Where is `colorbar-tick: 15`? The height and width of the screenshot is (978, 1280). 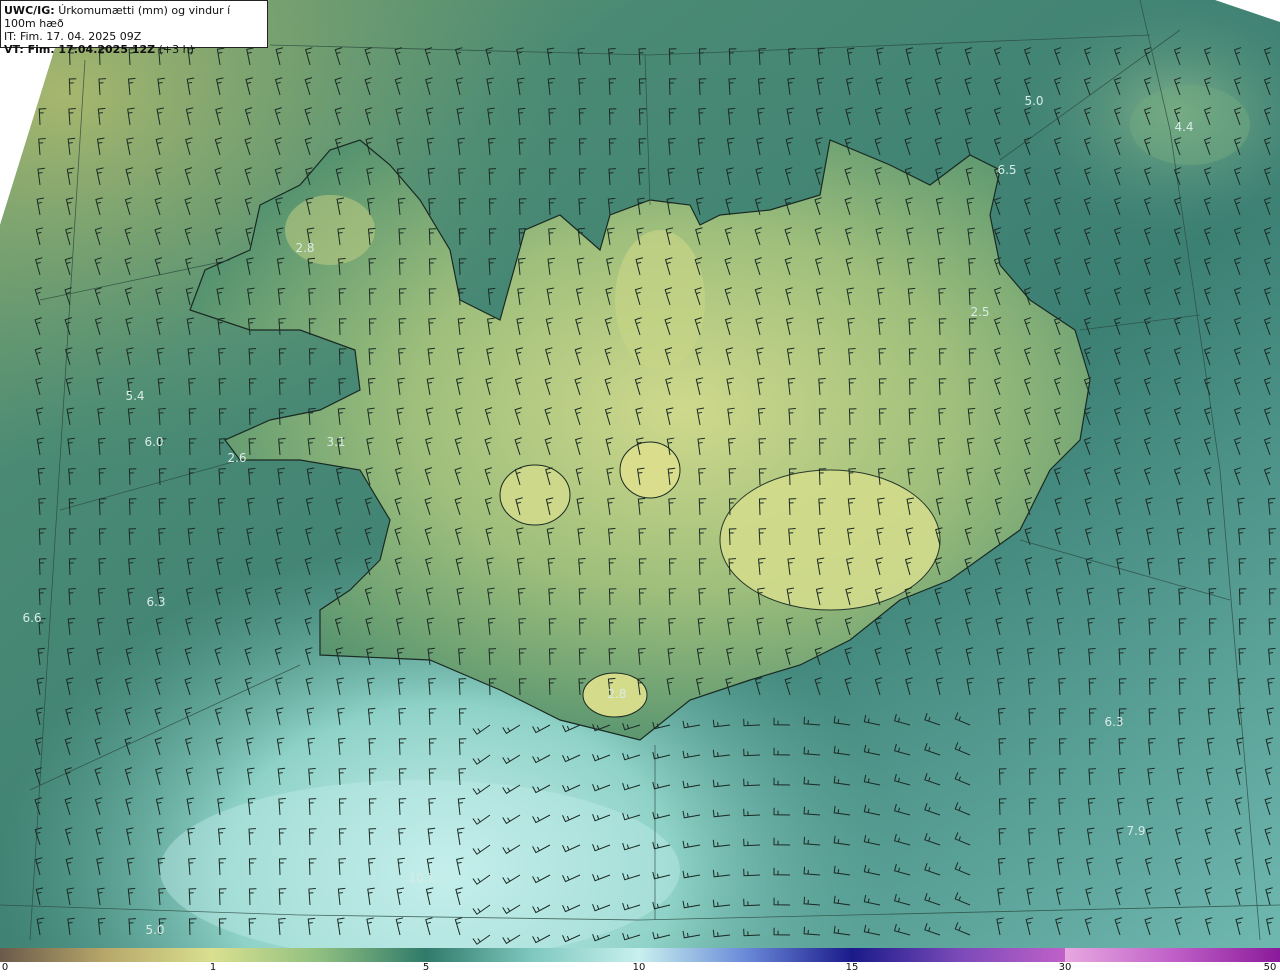
colorbar-tick: 15 is located at coordinates (852, 967).